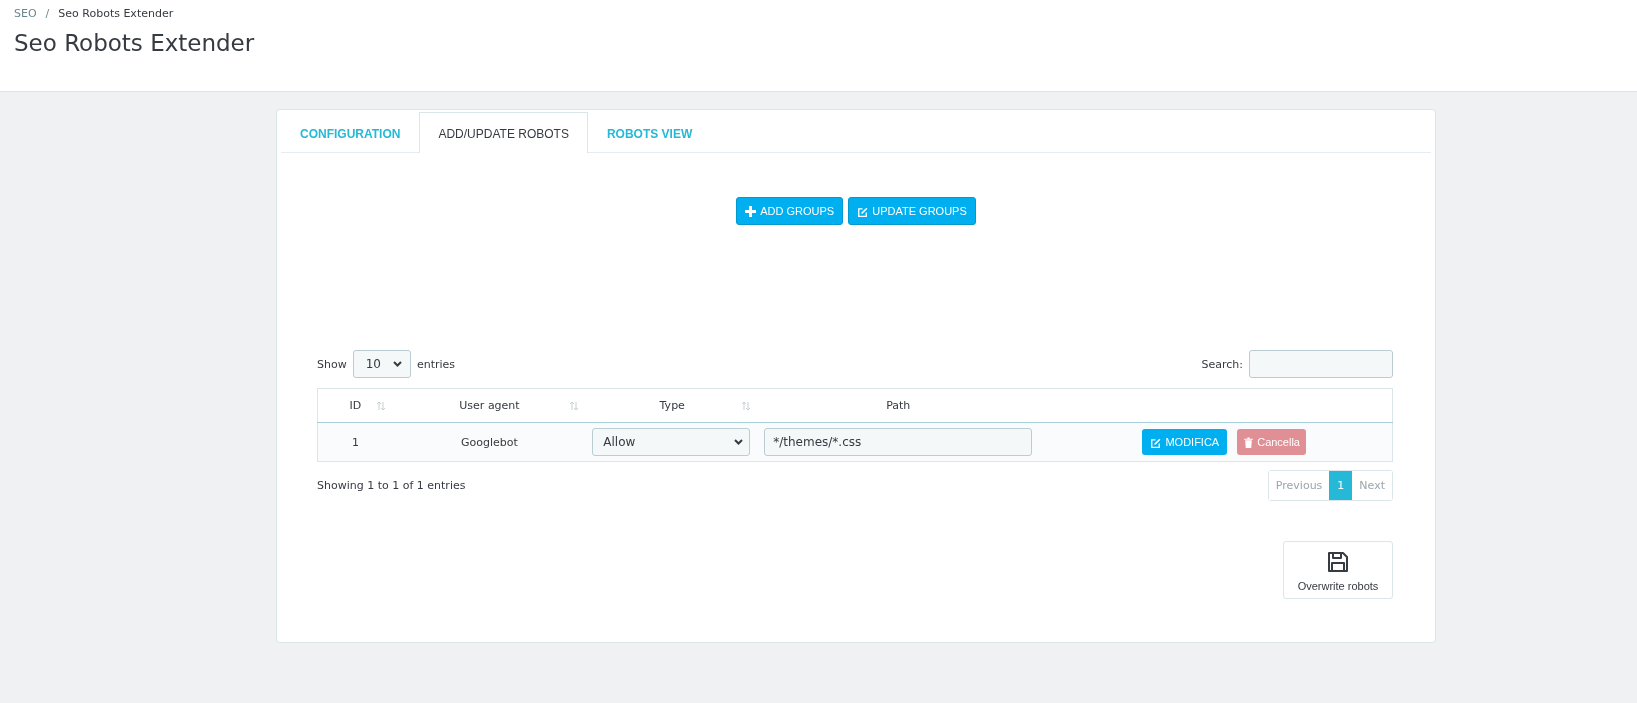 This screenshot has width=1637, height=703. I want to click on page-title: Seo Robots Extender, so click(135, 43).